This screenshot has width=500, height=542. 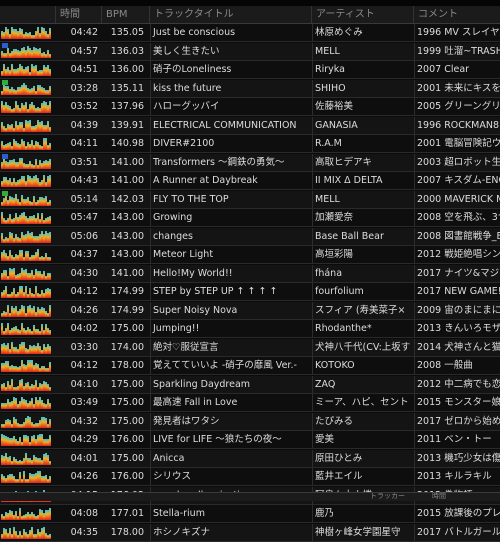 I want to click on track-comment: 2012 中二病でも恋が, so click(x=457, y=384).